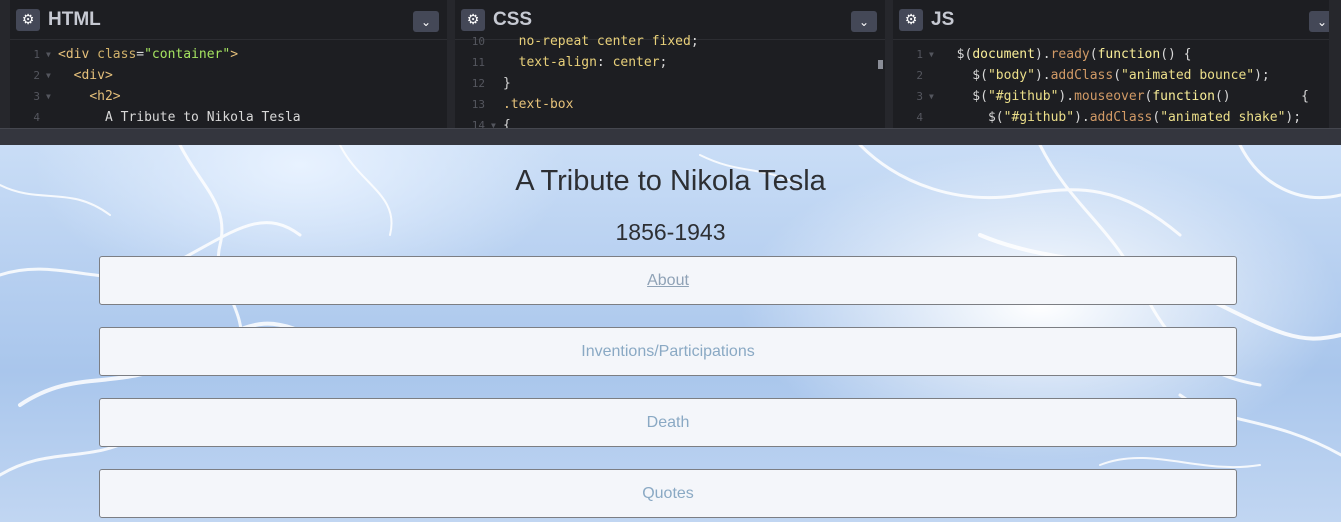 The width and height of the screenshot is (1341, 522). Describe the element at coordinates (140, 54) in the screenshot. I see `code-token: =` at that location.